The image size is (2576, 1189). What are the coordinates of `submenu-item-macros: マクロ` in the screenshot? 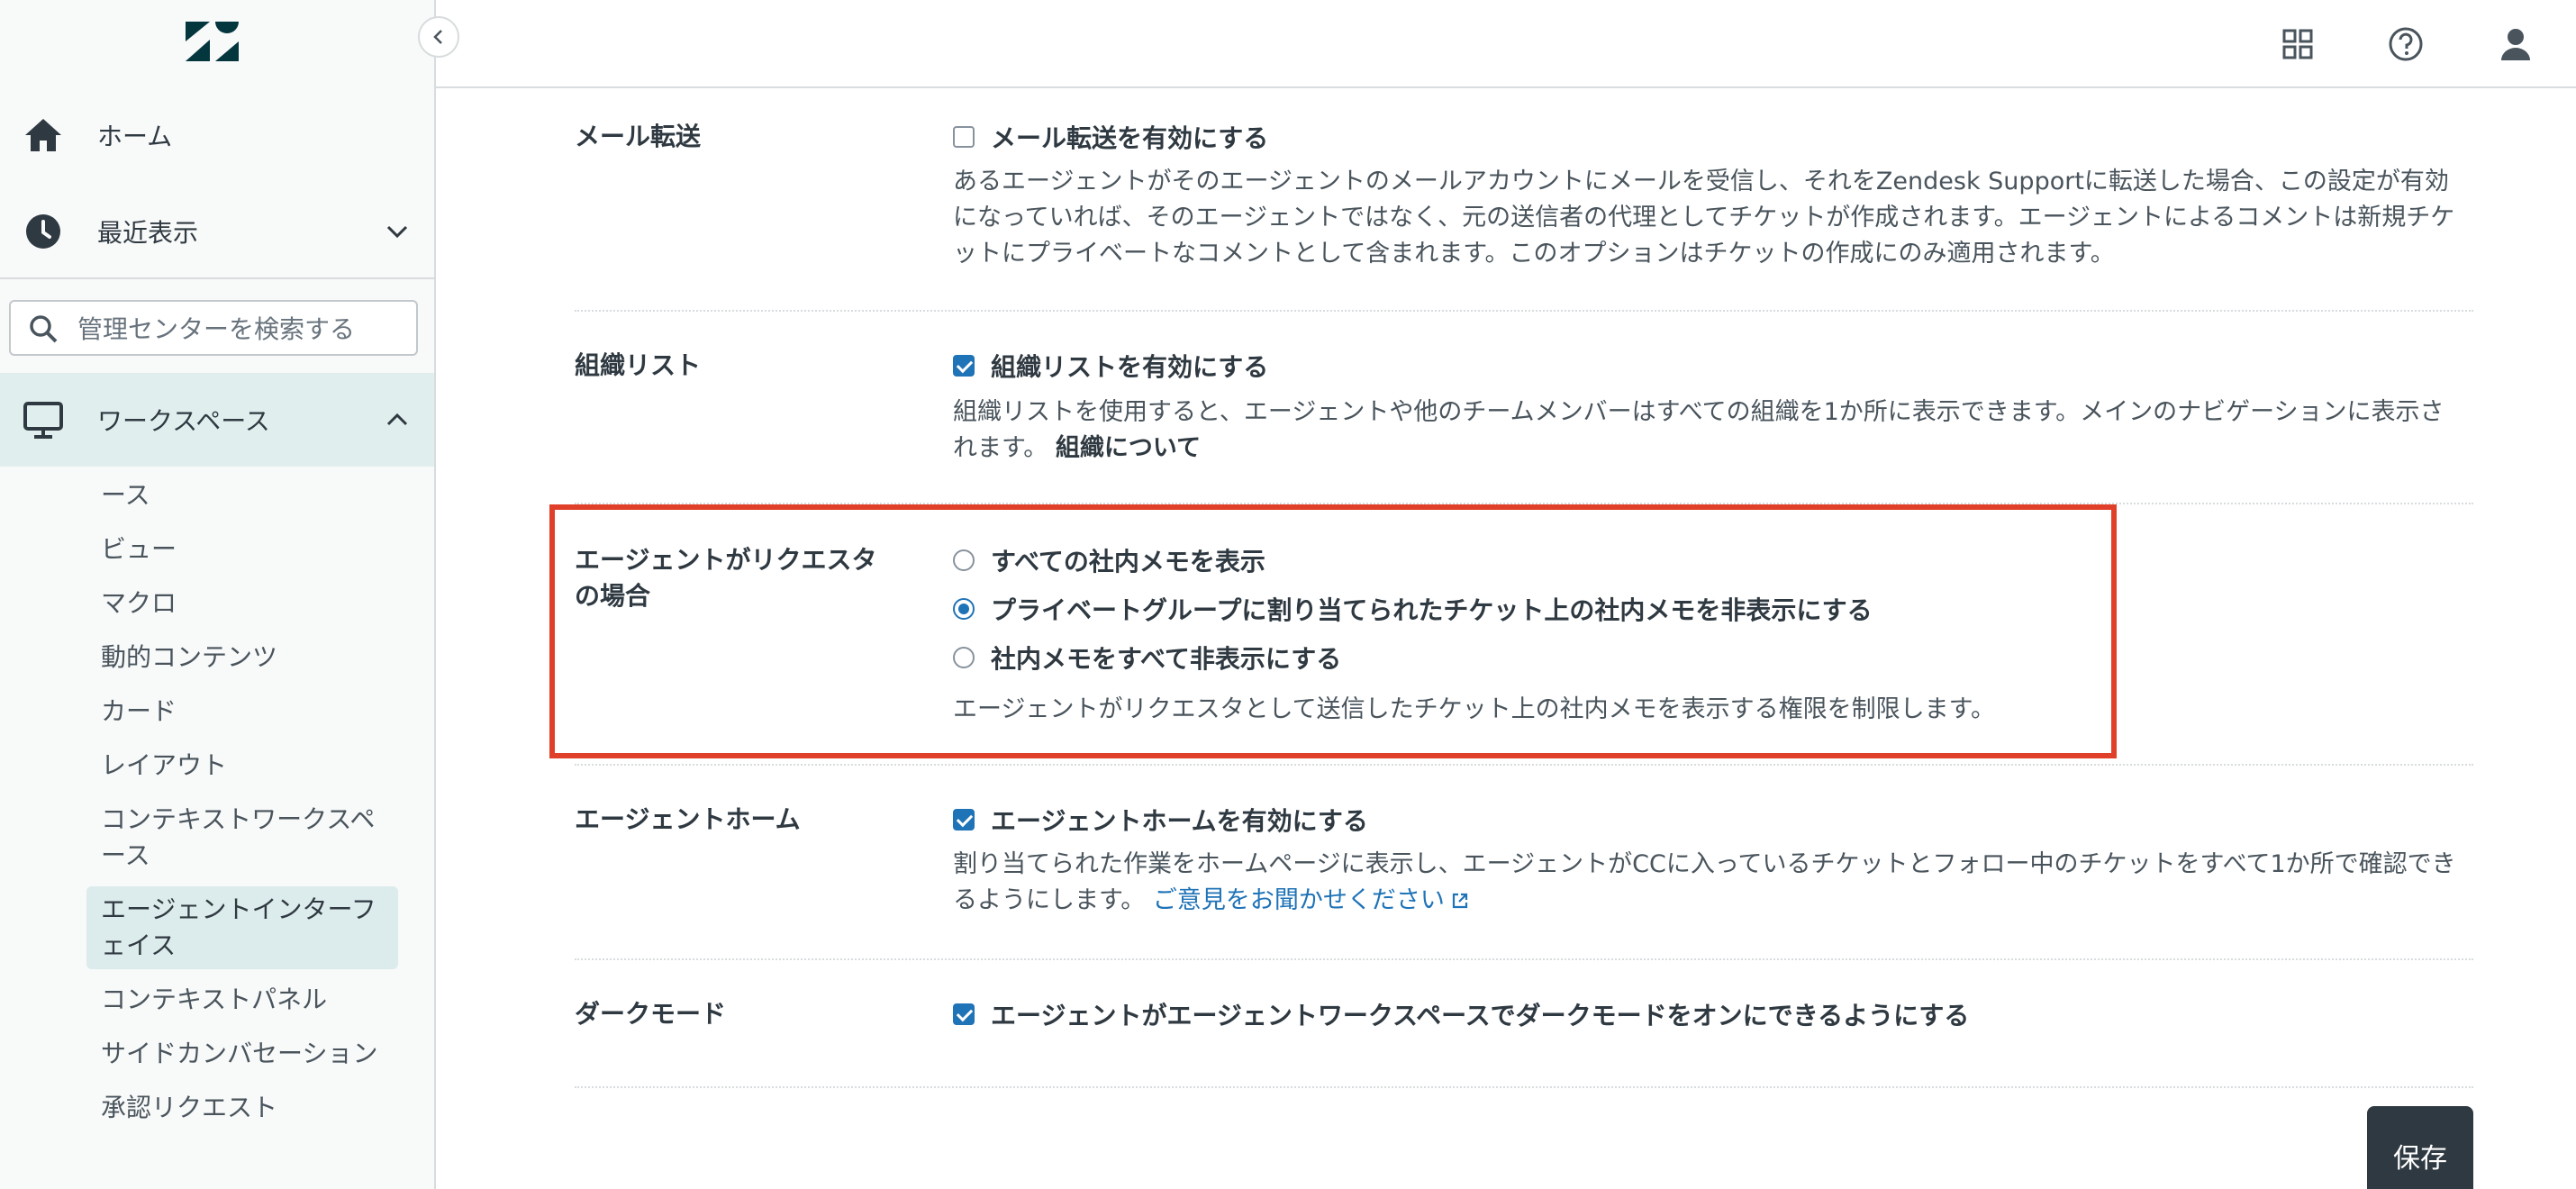 It's located at (242, 603).